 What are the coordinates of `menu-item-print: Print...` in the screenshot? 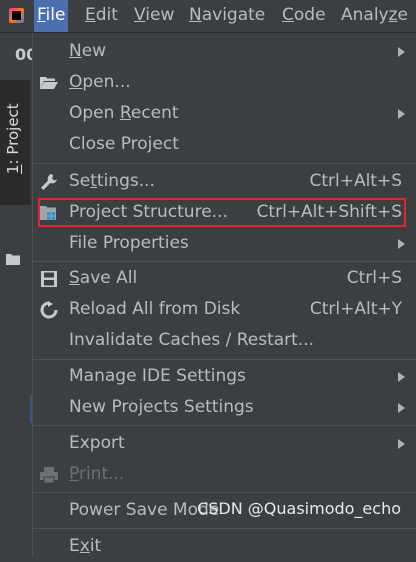 It's located at (224, 474).